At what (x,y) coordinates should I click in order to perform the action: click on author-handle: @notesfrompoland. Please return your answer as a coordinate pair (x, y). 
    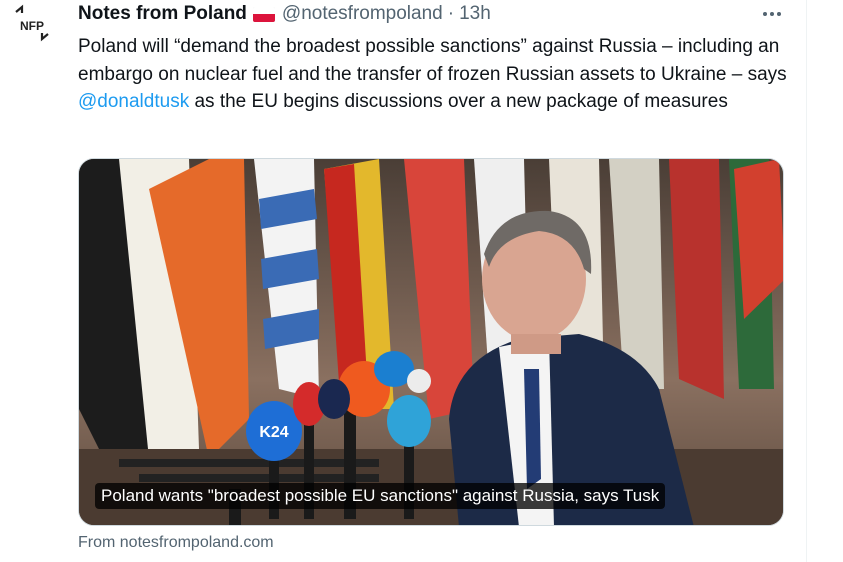
    Looking at the image, I should click on (362, 14).